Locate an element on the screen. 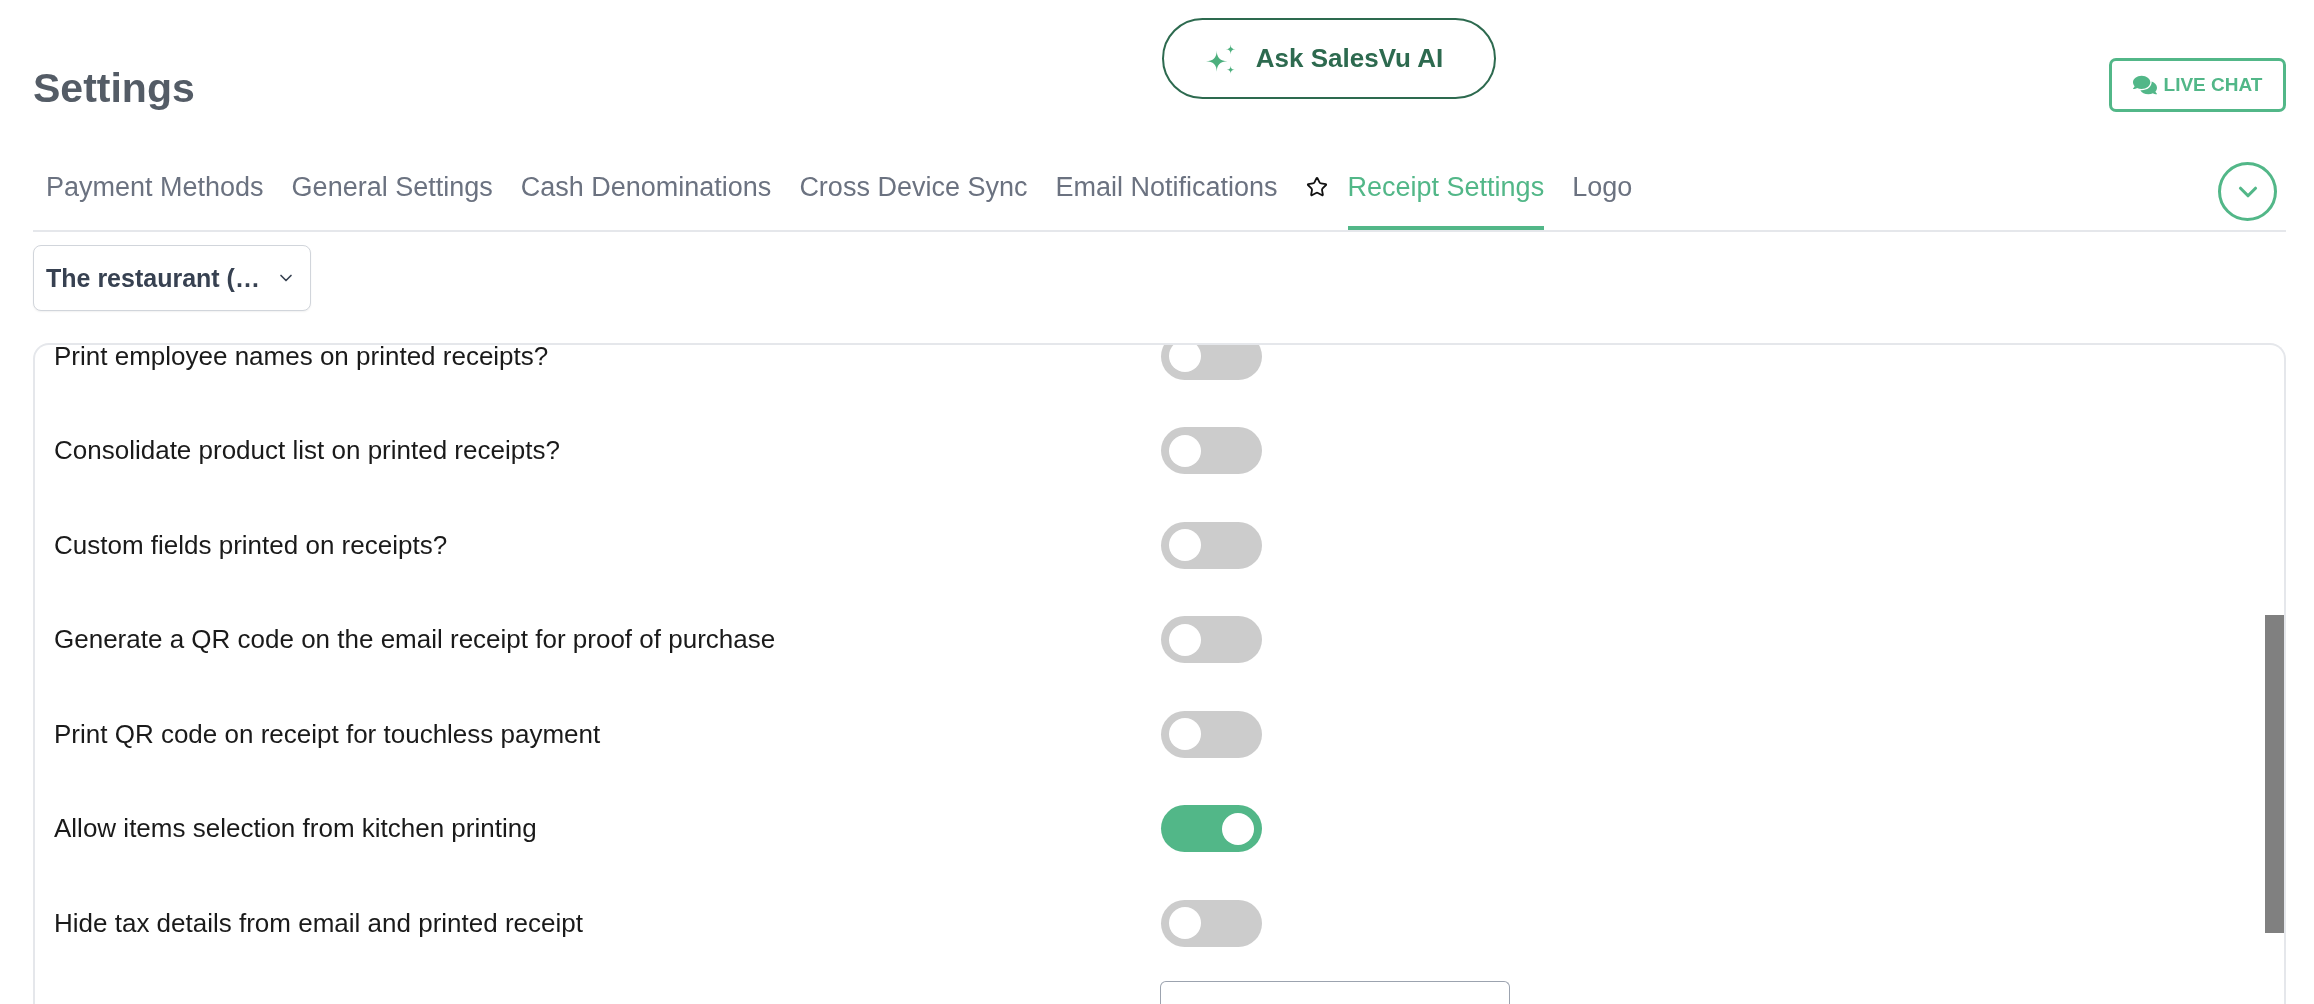  tab: Receipt Settings is located at coordinates (1446, 196).